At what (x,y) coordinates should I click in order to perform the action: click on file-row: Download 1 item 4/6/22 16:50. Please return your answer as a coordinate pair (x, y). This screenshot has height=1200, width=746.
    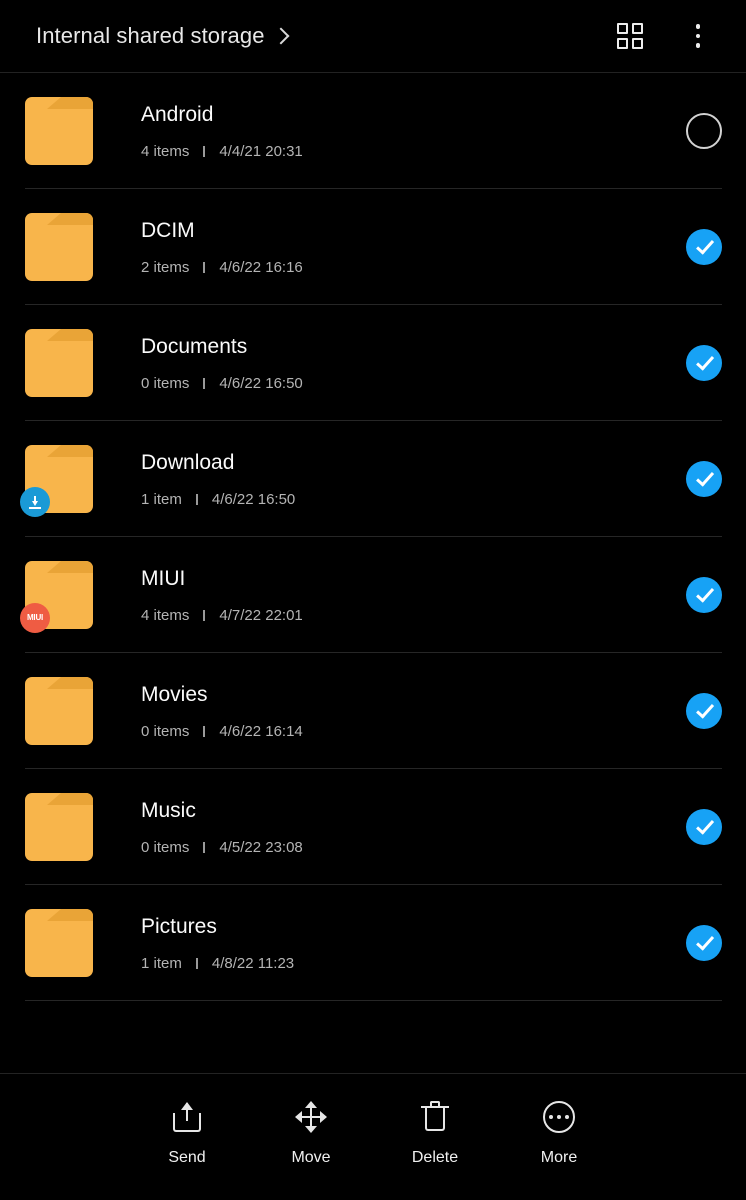
    Looking at the image, I should click on (373, 479).